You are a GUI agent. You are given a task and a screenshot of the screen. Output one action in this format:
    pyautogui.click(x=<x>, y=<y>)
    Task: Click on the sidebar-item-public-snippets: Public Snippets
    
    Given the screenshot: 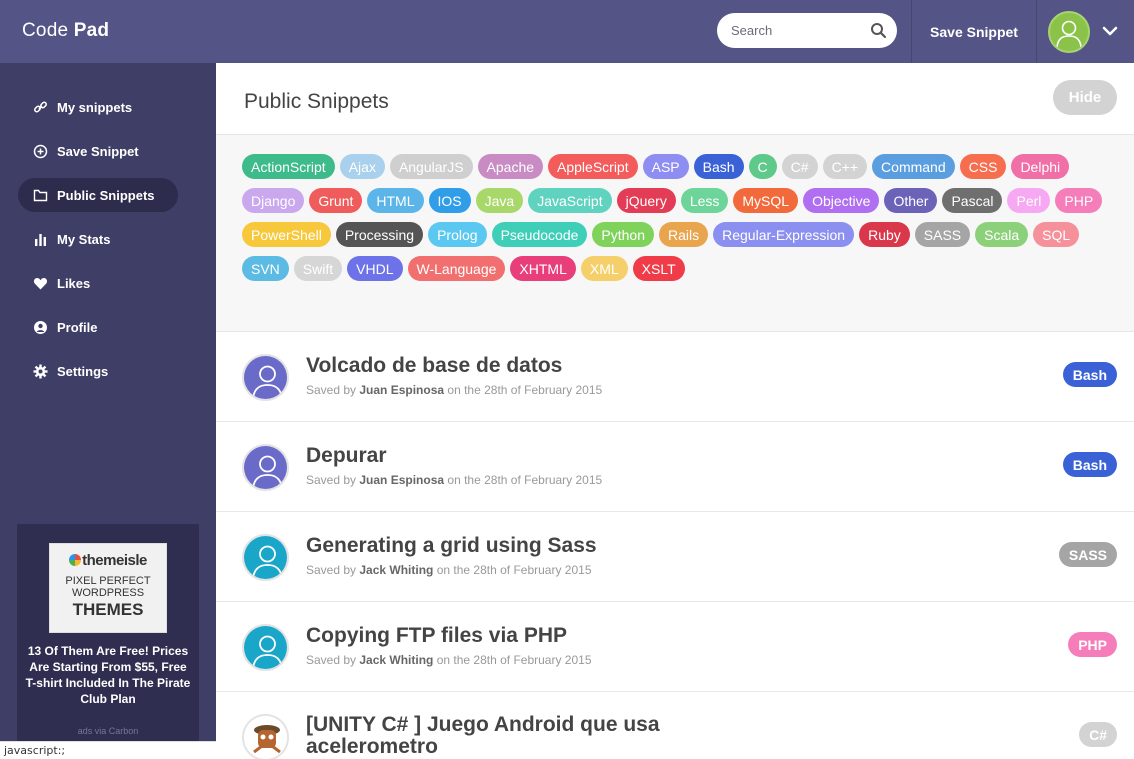 What is the action you would take?
    pyautogui.click(x=98, y=195)
    